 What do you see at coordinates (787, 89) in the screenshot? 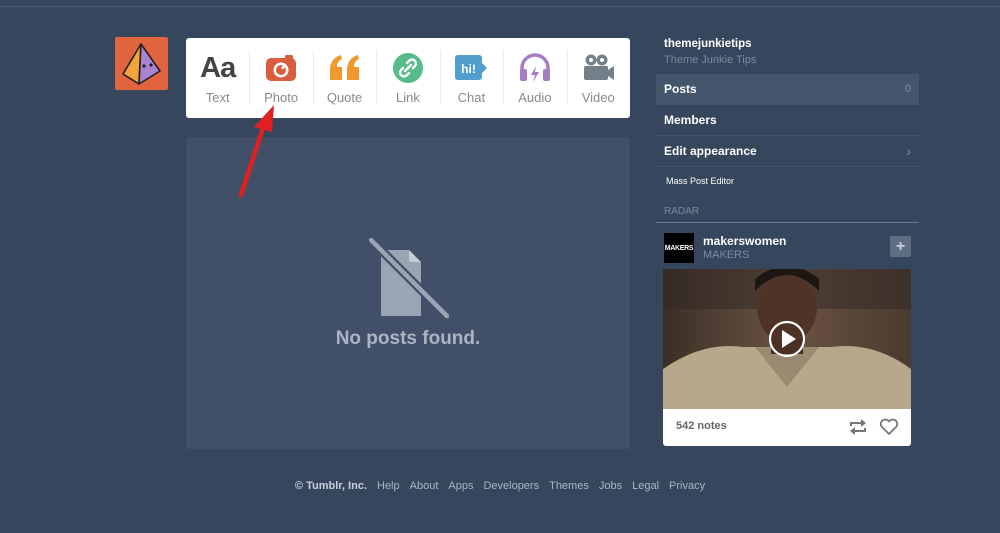
I see `sidebar-item-posts: Posts 0` at bounding box center [787, 89].